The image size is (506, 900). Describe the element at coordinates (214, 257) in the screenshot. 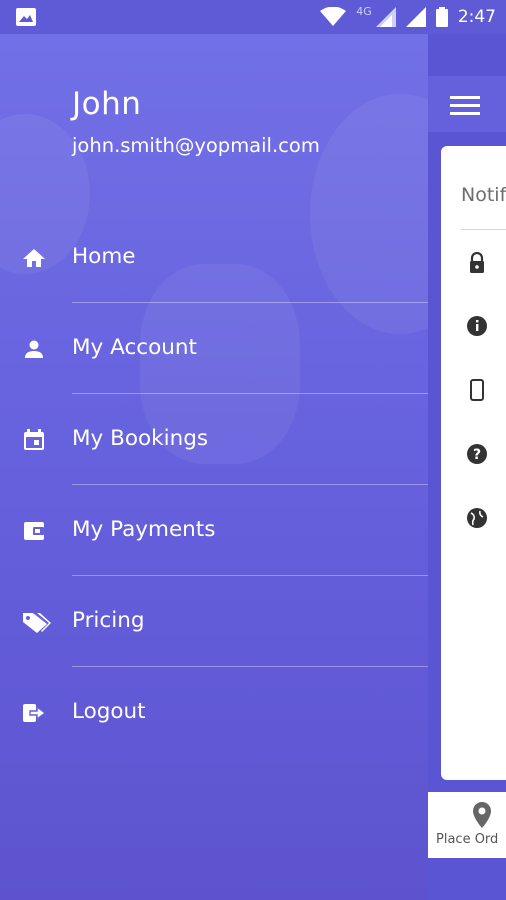

I see `drawer-item-home: Home` at that location.